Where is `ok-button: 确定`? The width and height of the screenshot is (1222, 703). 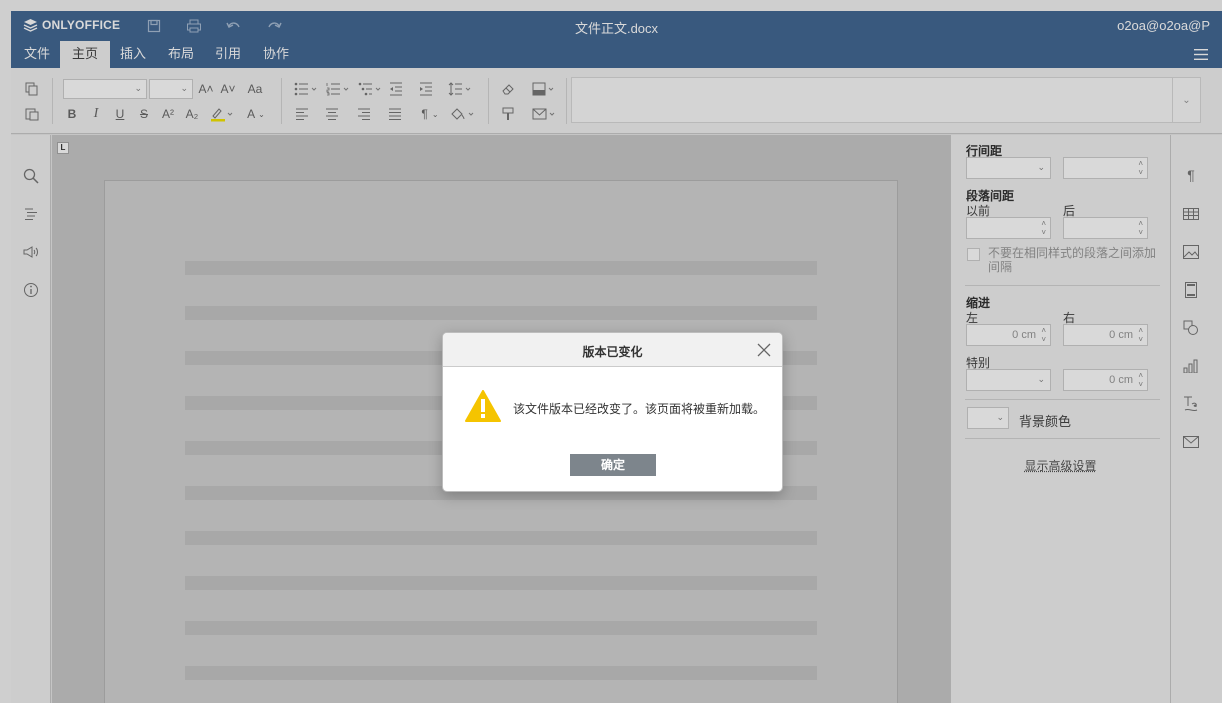
ok-button: 确定 is located at coordinates (613, 465).